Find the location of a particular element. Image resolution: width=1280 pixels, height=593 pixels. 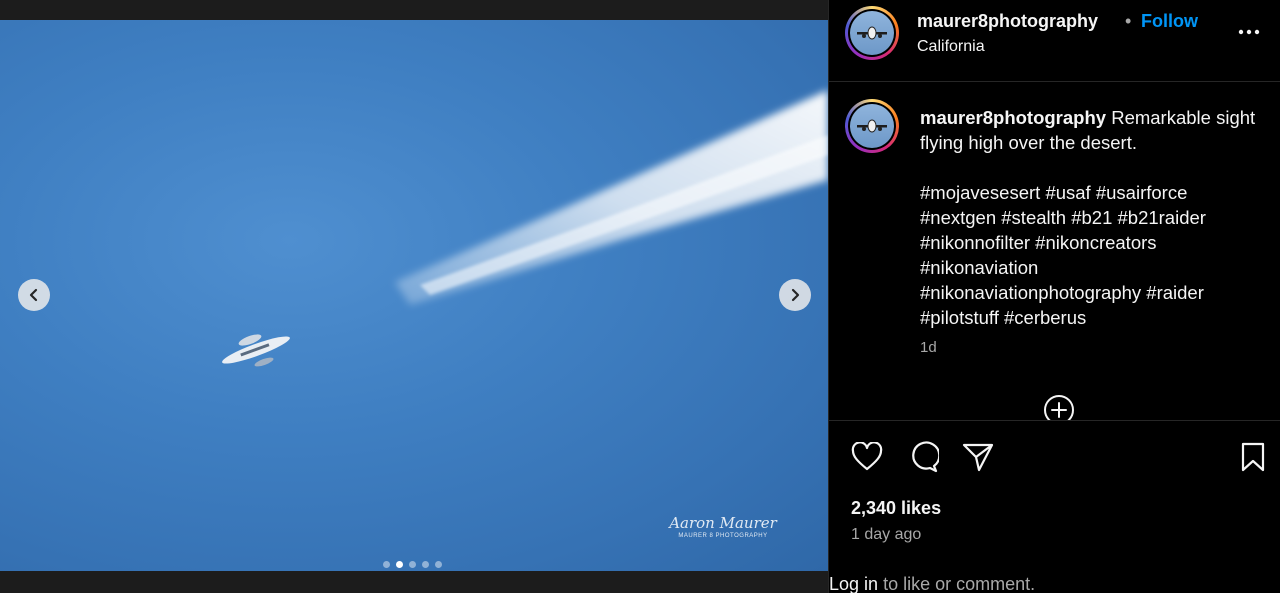

bookmark-icon is located at coordinates (1253, 457).